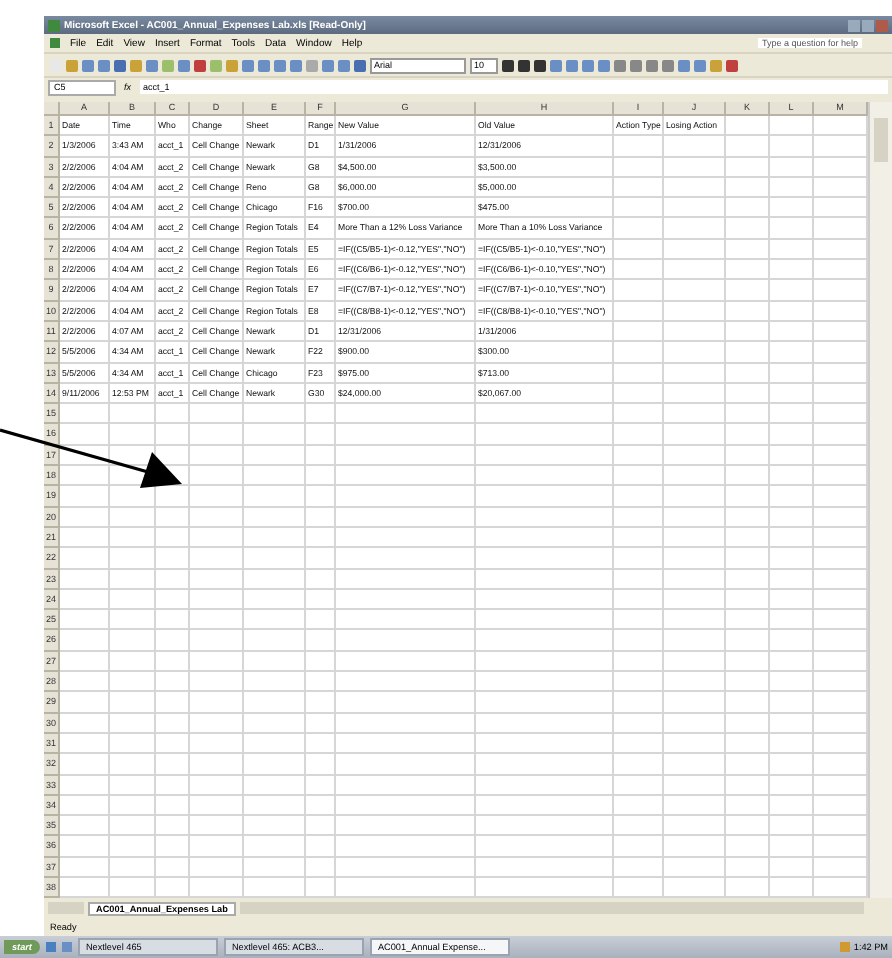 This screenshot has width=892, height=958. I want to click on select-all-button, so click(52, 109).